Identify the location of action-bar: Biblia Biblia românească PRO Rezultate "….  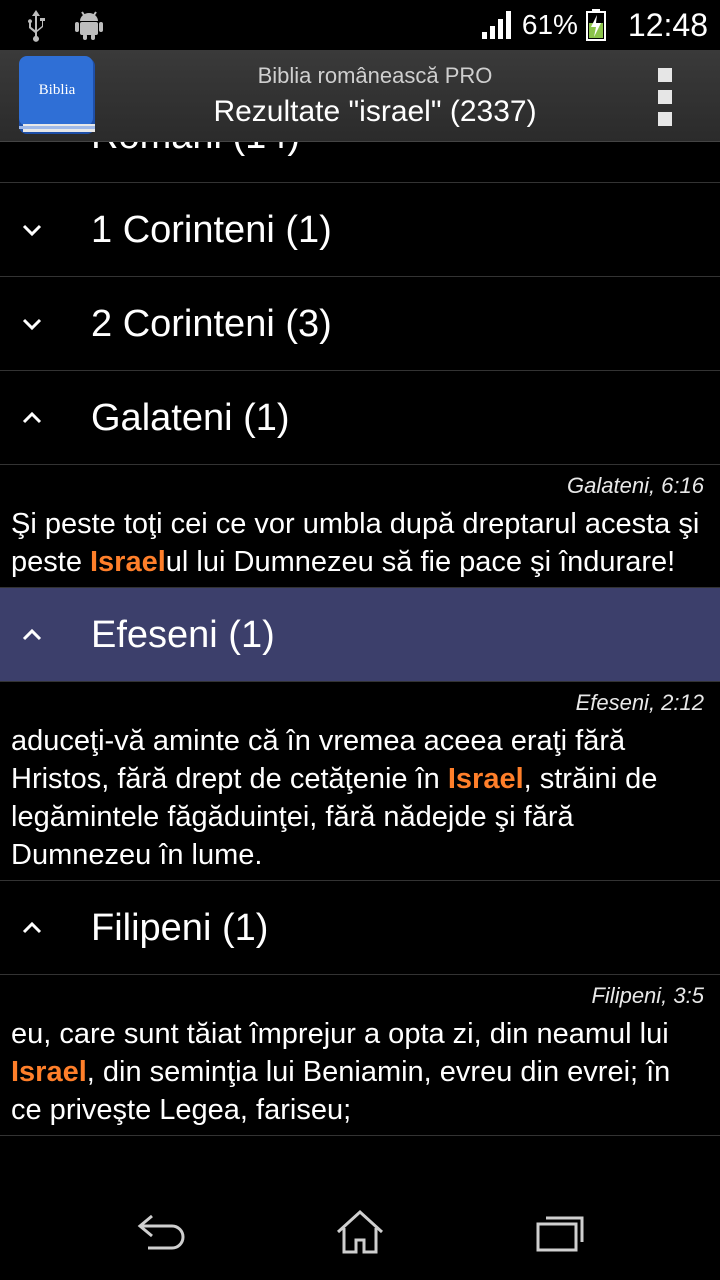
(360, 96).